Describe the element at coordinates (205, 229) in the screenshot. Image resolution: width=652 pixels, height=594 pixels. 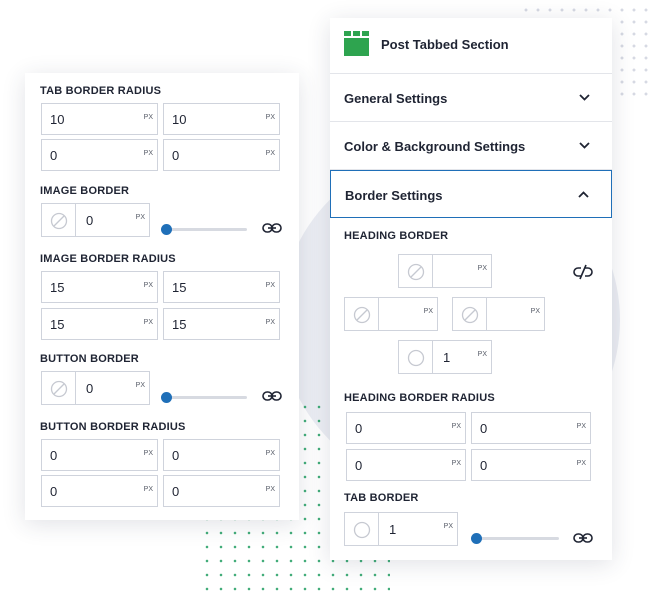
I see `image-border-slider` at that location.